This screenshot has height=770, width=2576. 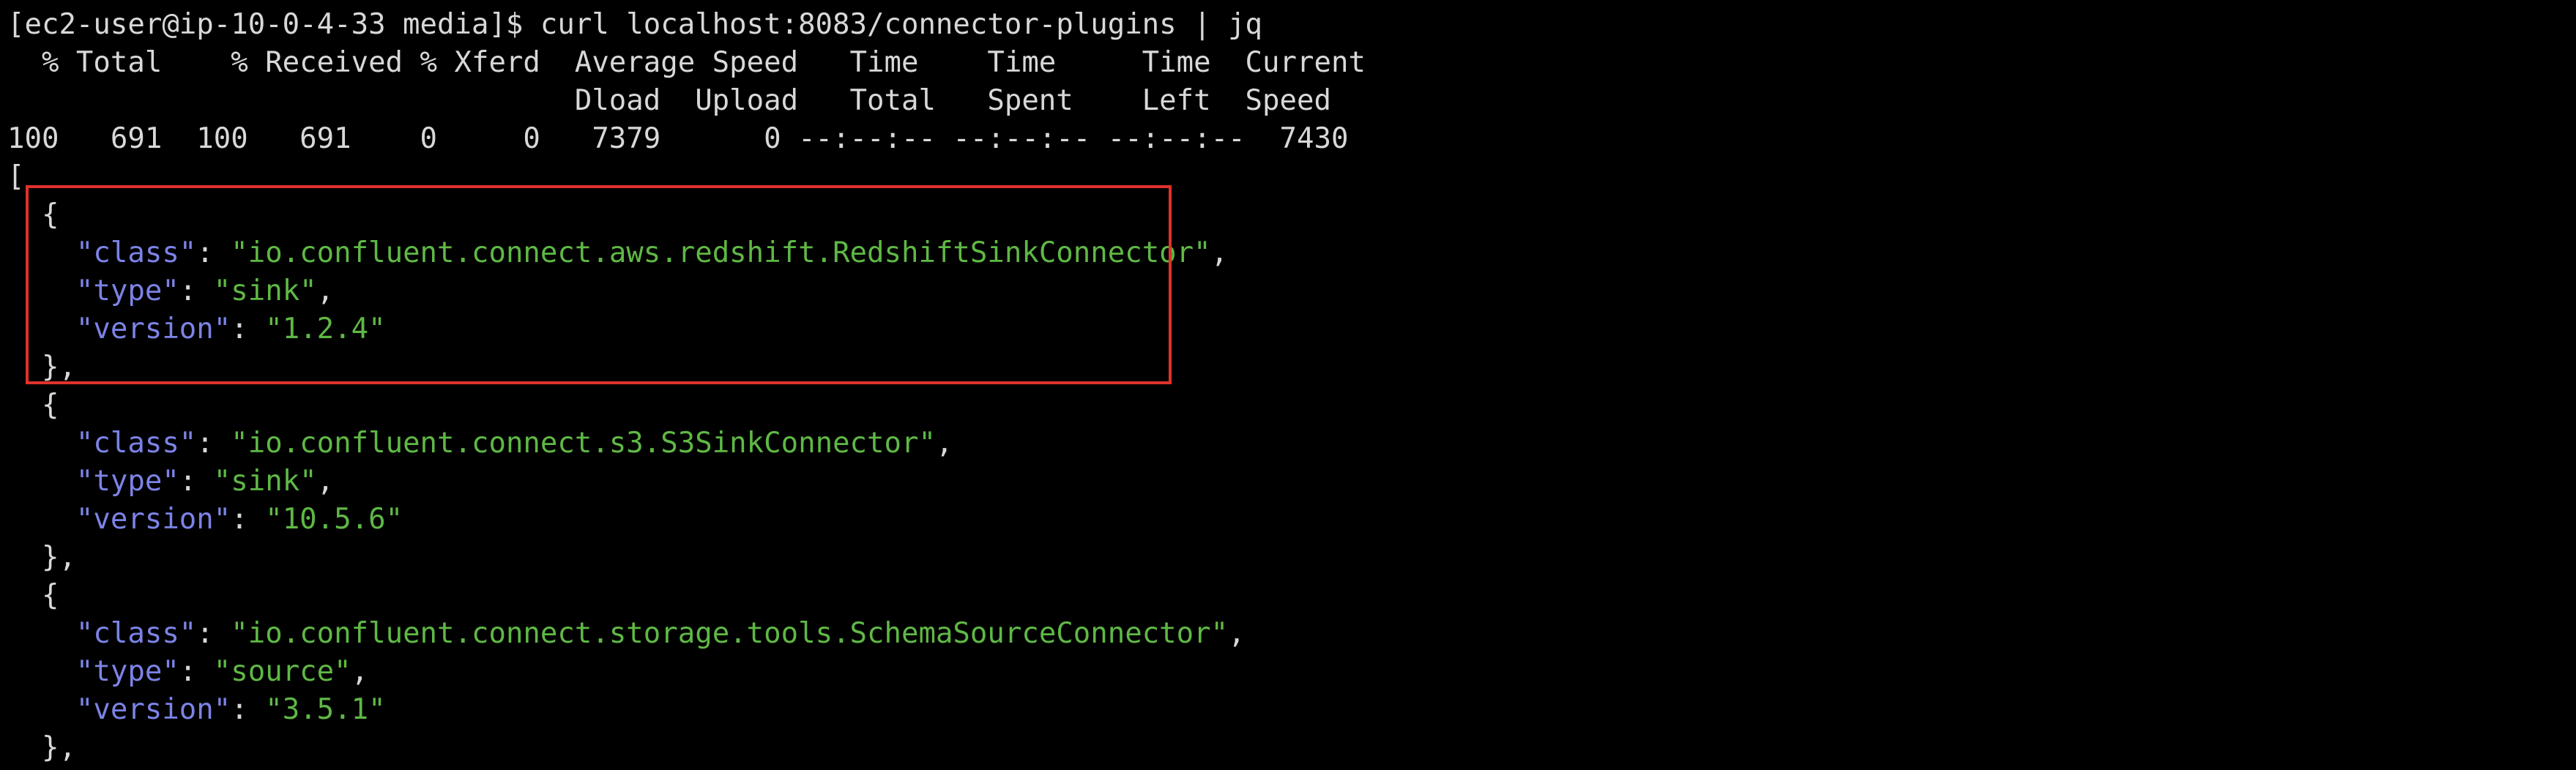 What do you see at coordinates (669, 100) in the screenshot?
I see `progress-header-2: Dload Upload Total Spent Left Speed` at bounding box center [669, 100].